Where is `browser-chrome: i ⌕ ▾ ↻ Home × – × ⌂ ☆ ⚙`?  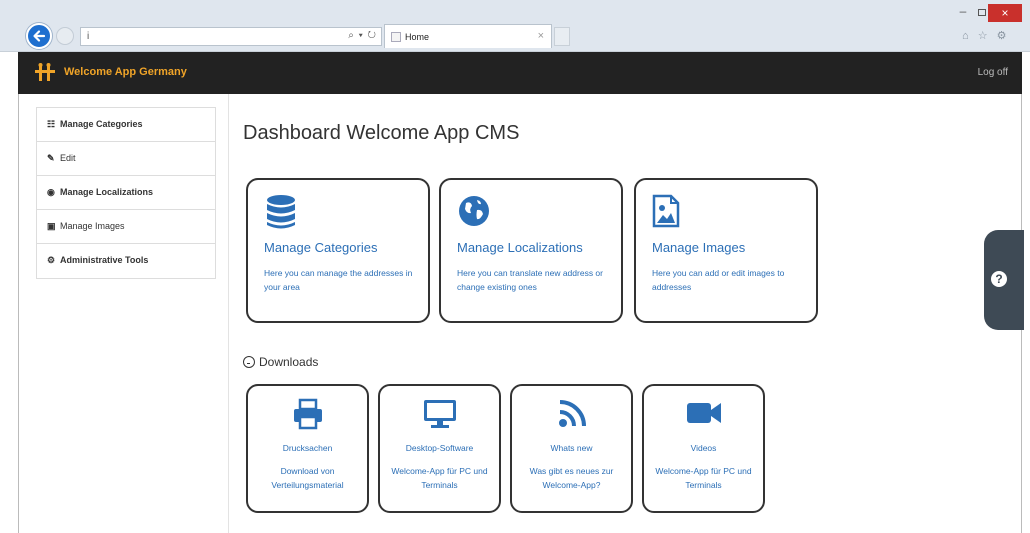 browser-chrome: i ⌕ ▾ ↻ Home × – × ⌂ ☆ ⚙ is located at coordinates (515, 26).